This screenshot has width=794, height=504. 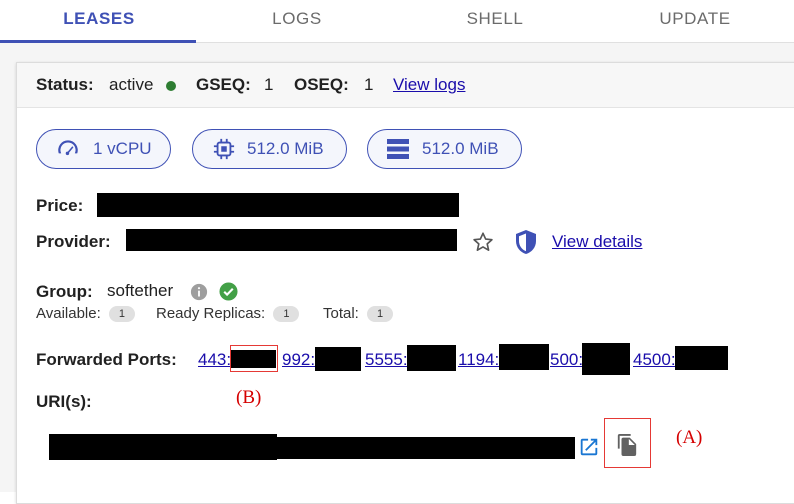 I want to click on tab-logs-label: LOGS, so click(x=297, y=18).